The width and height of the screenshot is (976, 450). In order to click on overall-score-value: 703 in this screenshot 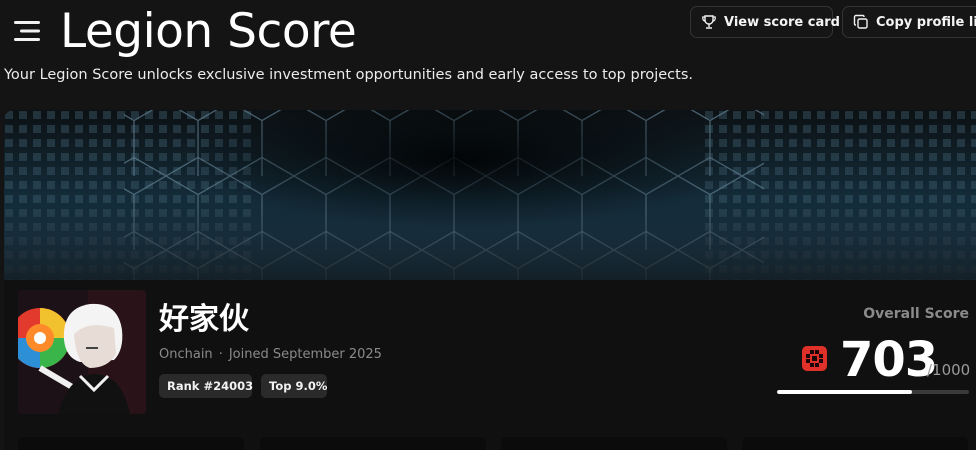, I will do `click(889, 360)`.